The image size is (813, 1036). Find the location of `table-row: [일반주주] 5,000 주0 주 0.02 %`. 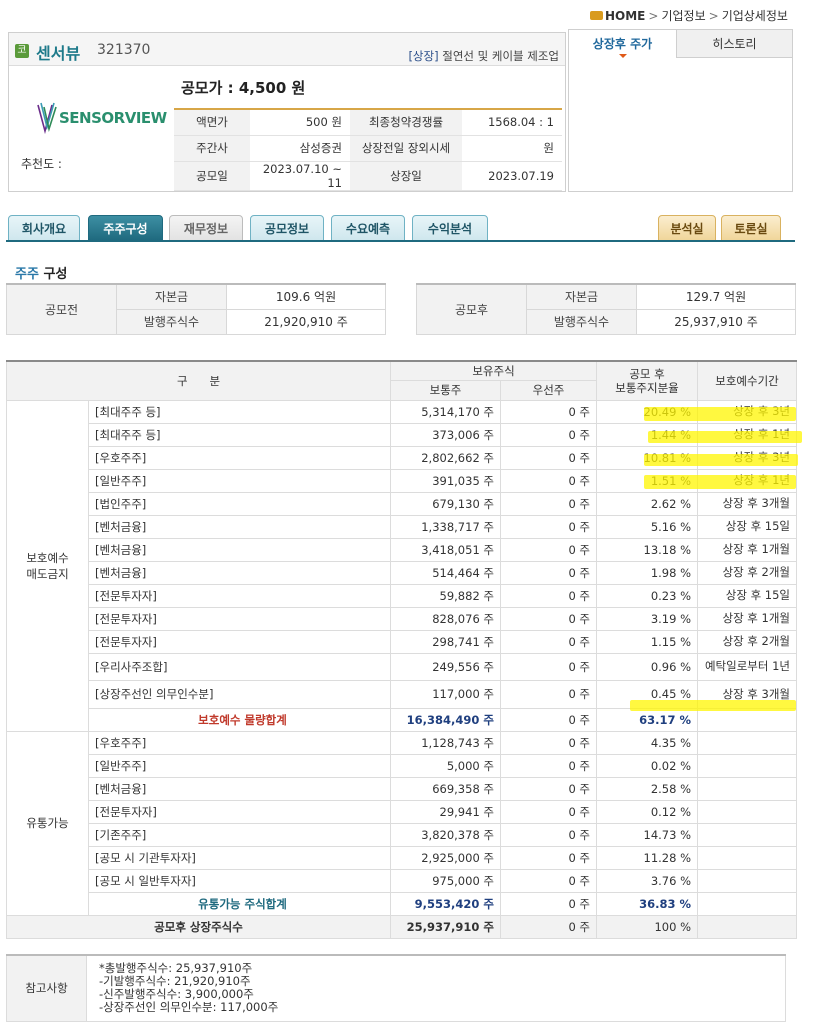

table-row: [일반주주] 5,000 주0 주 0.02 % is located at coordinates (402, 765).